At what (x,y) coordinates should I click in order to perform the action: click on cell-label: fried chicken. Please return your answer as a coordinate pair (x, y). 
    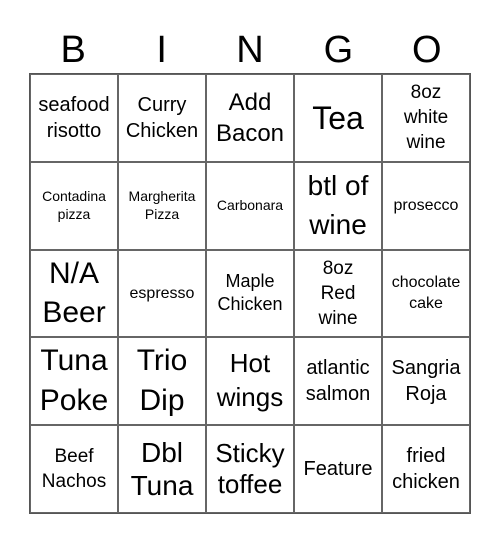
    Looking at the image, I should click on (426, 469).